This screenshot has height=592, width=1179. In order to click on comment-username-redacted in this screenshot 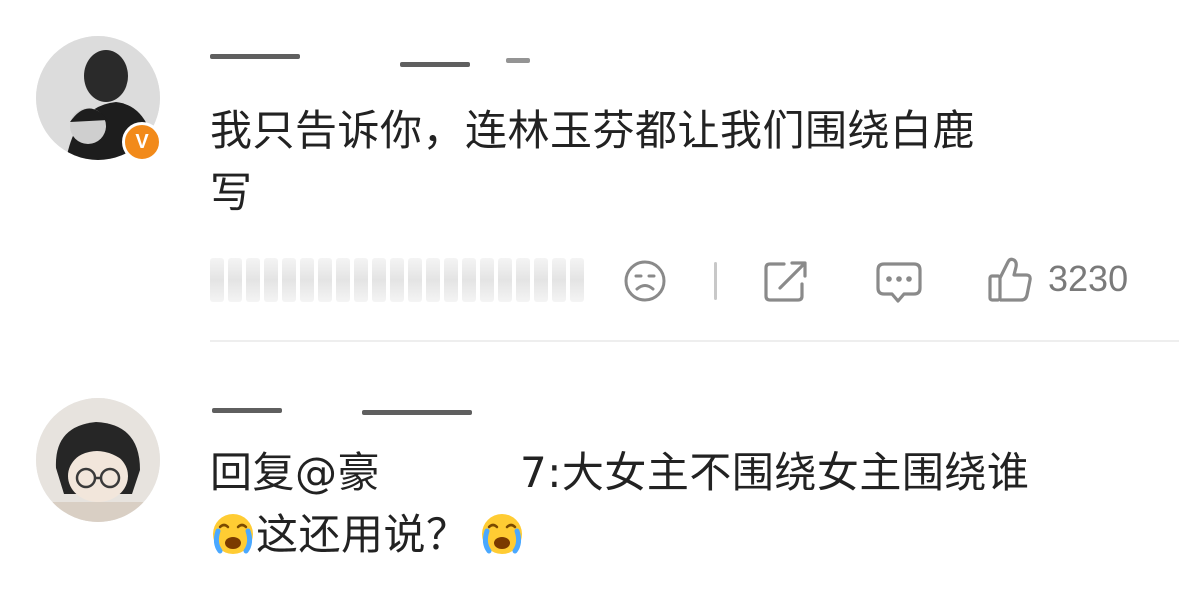, I will do `click(370, 57)`.